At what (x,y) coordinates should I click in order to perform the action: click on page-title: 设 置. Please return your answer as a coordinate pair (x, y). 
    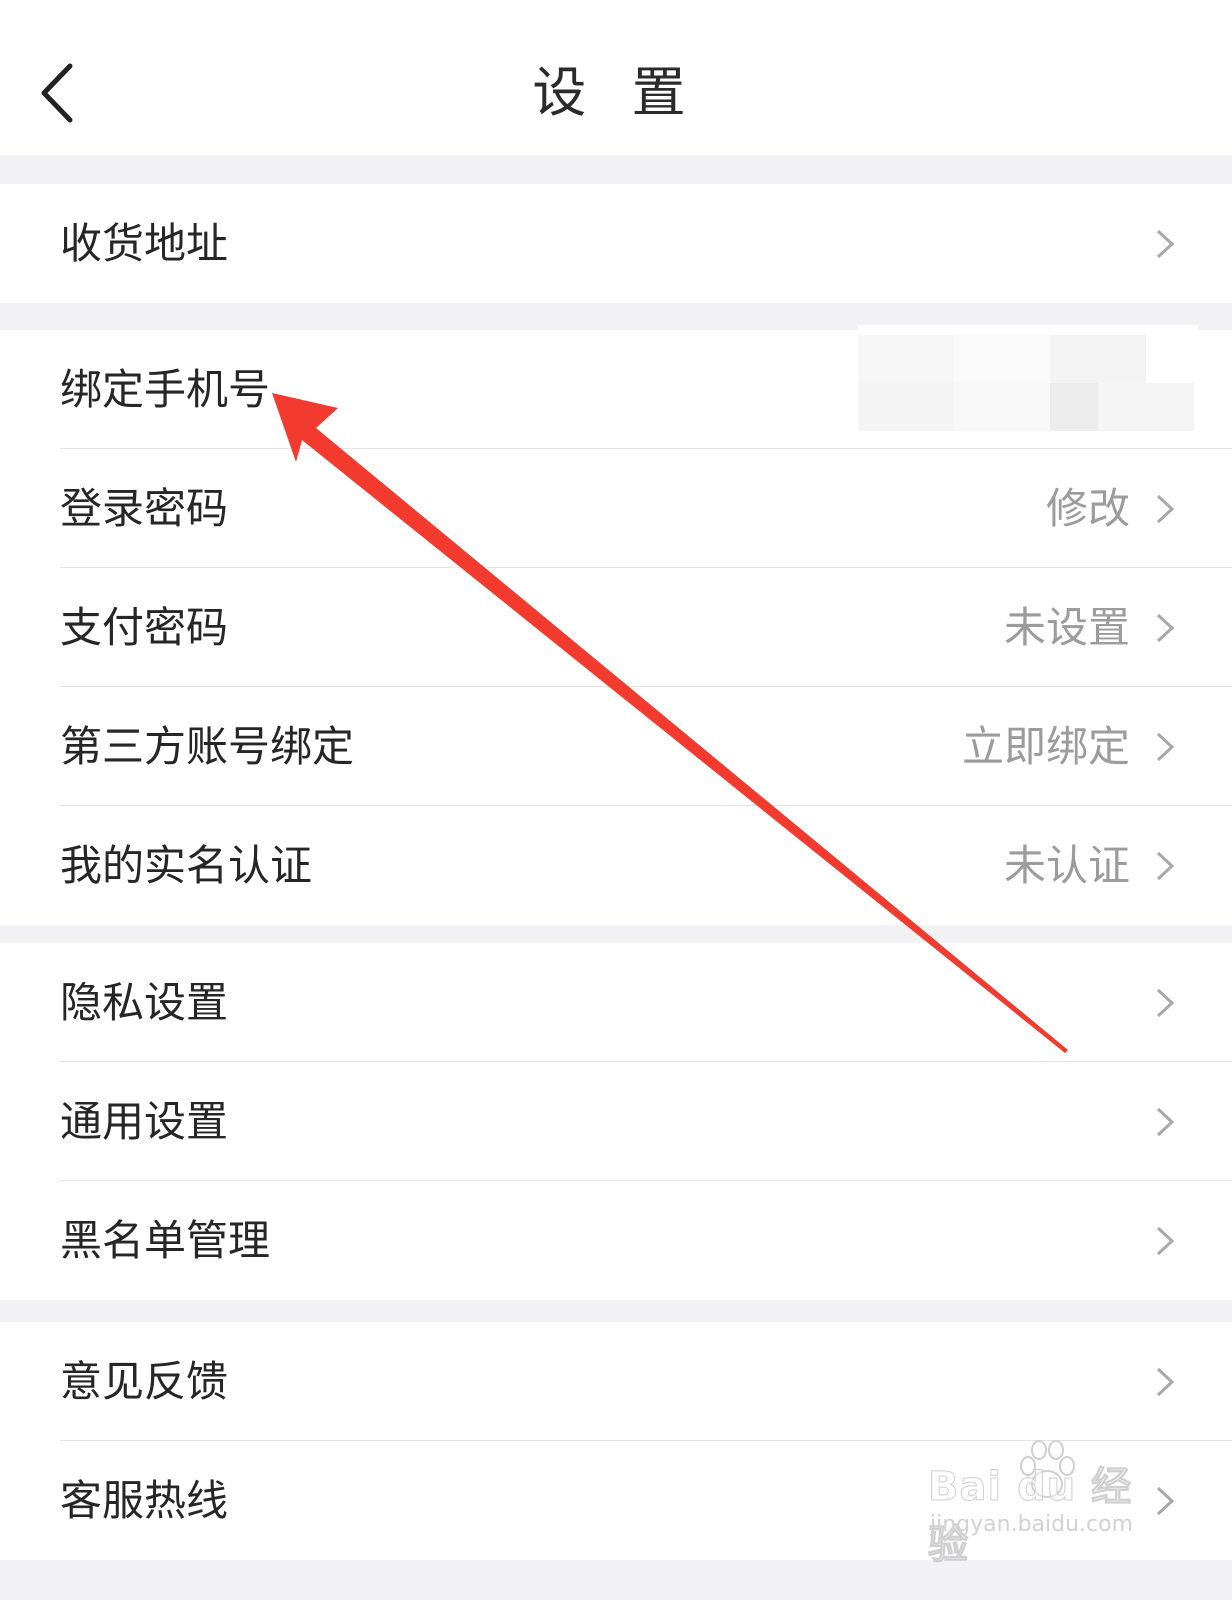
    Looking at the image, I should click on (616, 92).